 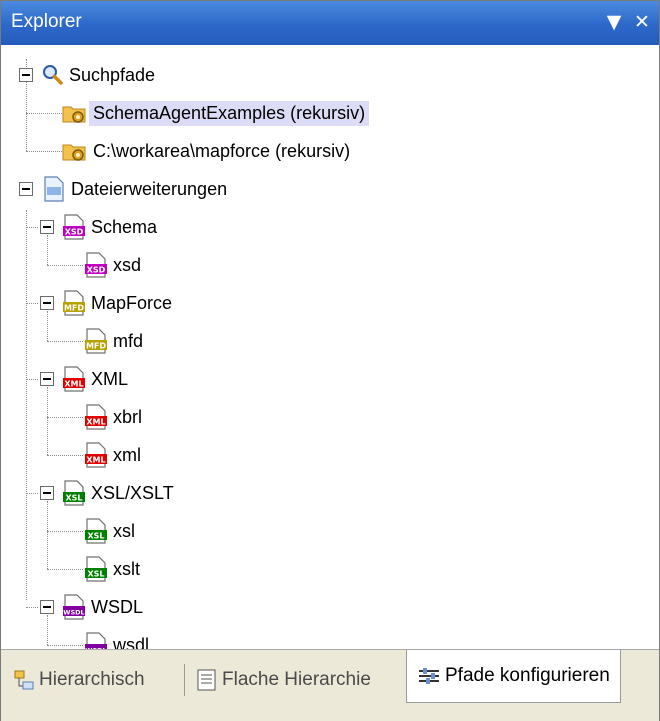 I want to click on file-extensions-icon, so click(x=54, y=189).